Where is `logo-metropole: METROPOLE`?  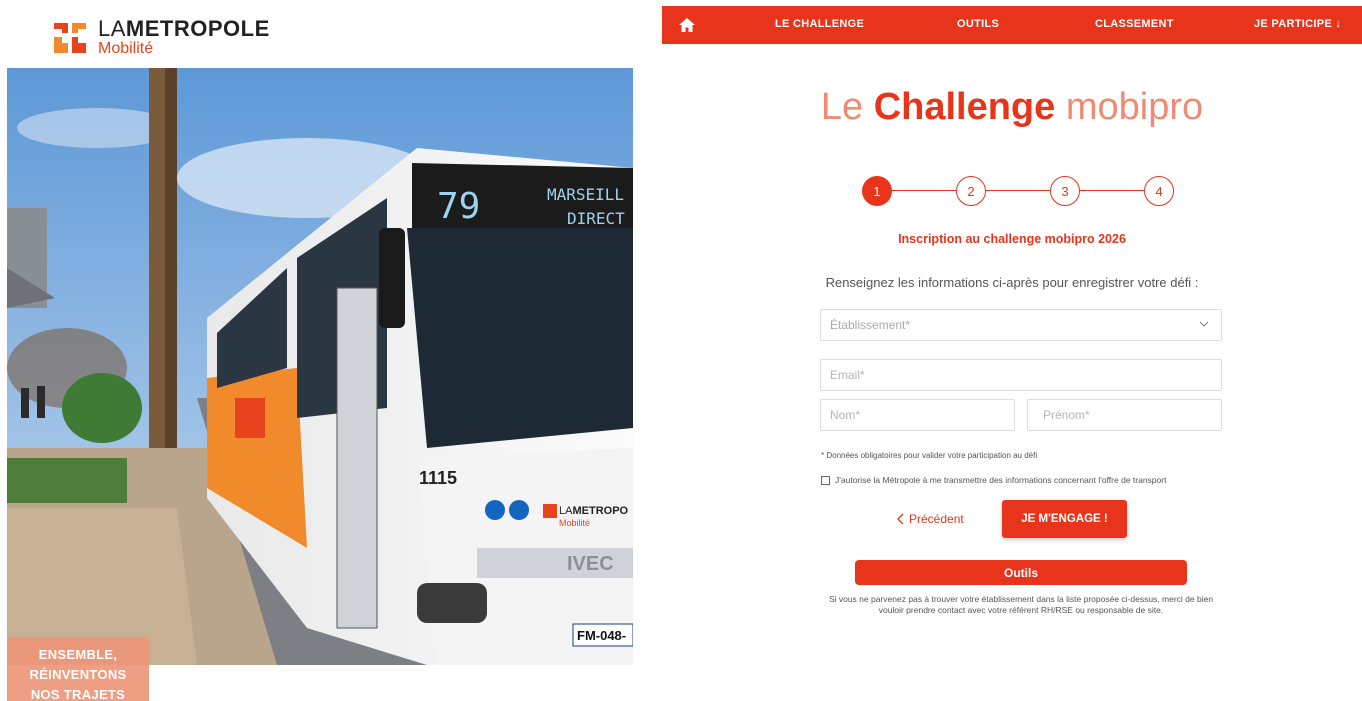 logo-metropole: METROPOLE is located at coordinates (197, 28).